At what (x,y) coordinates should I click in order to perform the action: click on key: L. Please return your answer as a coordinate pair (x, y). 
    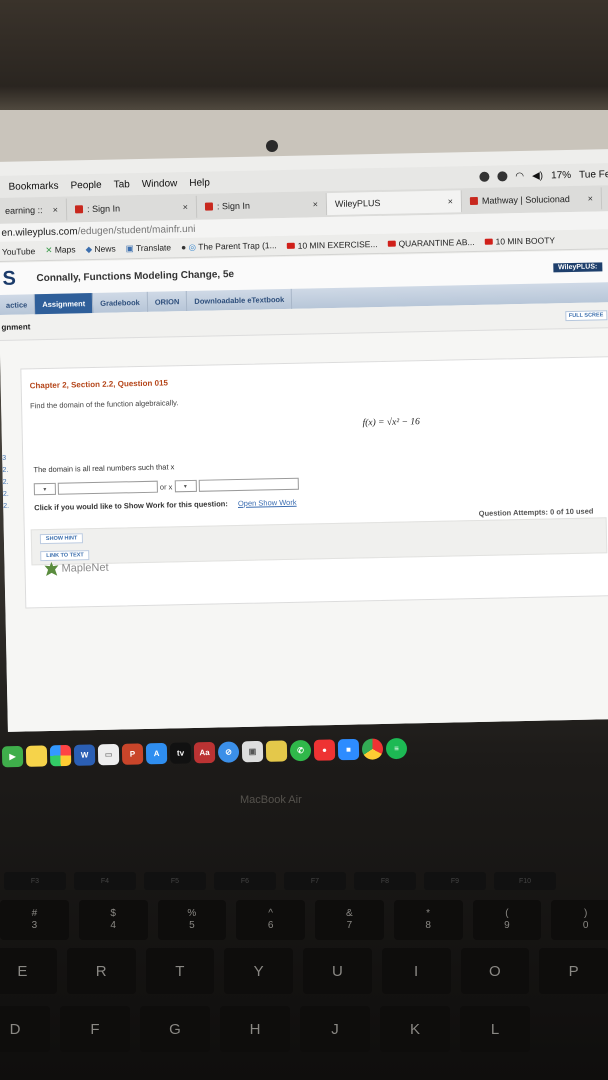
    Looking at the image, I should click on (495, 1029).